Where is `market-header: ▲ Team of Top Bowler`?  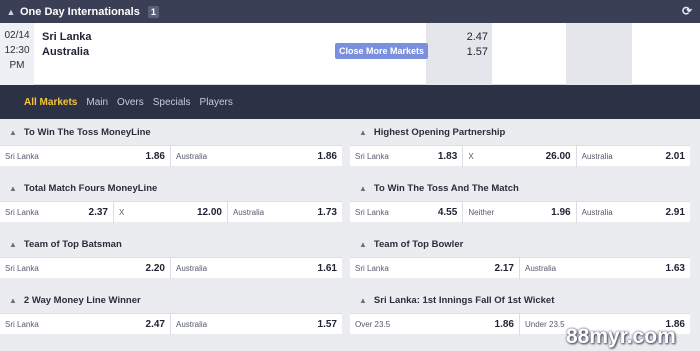 market-header: ▲ Team of Top Bowler is located at coordinates (520, 244).